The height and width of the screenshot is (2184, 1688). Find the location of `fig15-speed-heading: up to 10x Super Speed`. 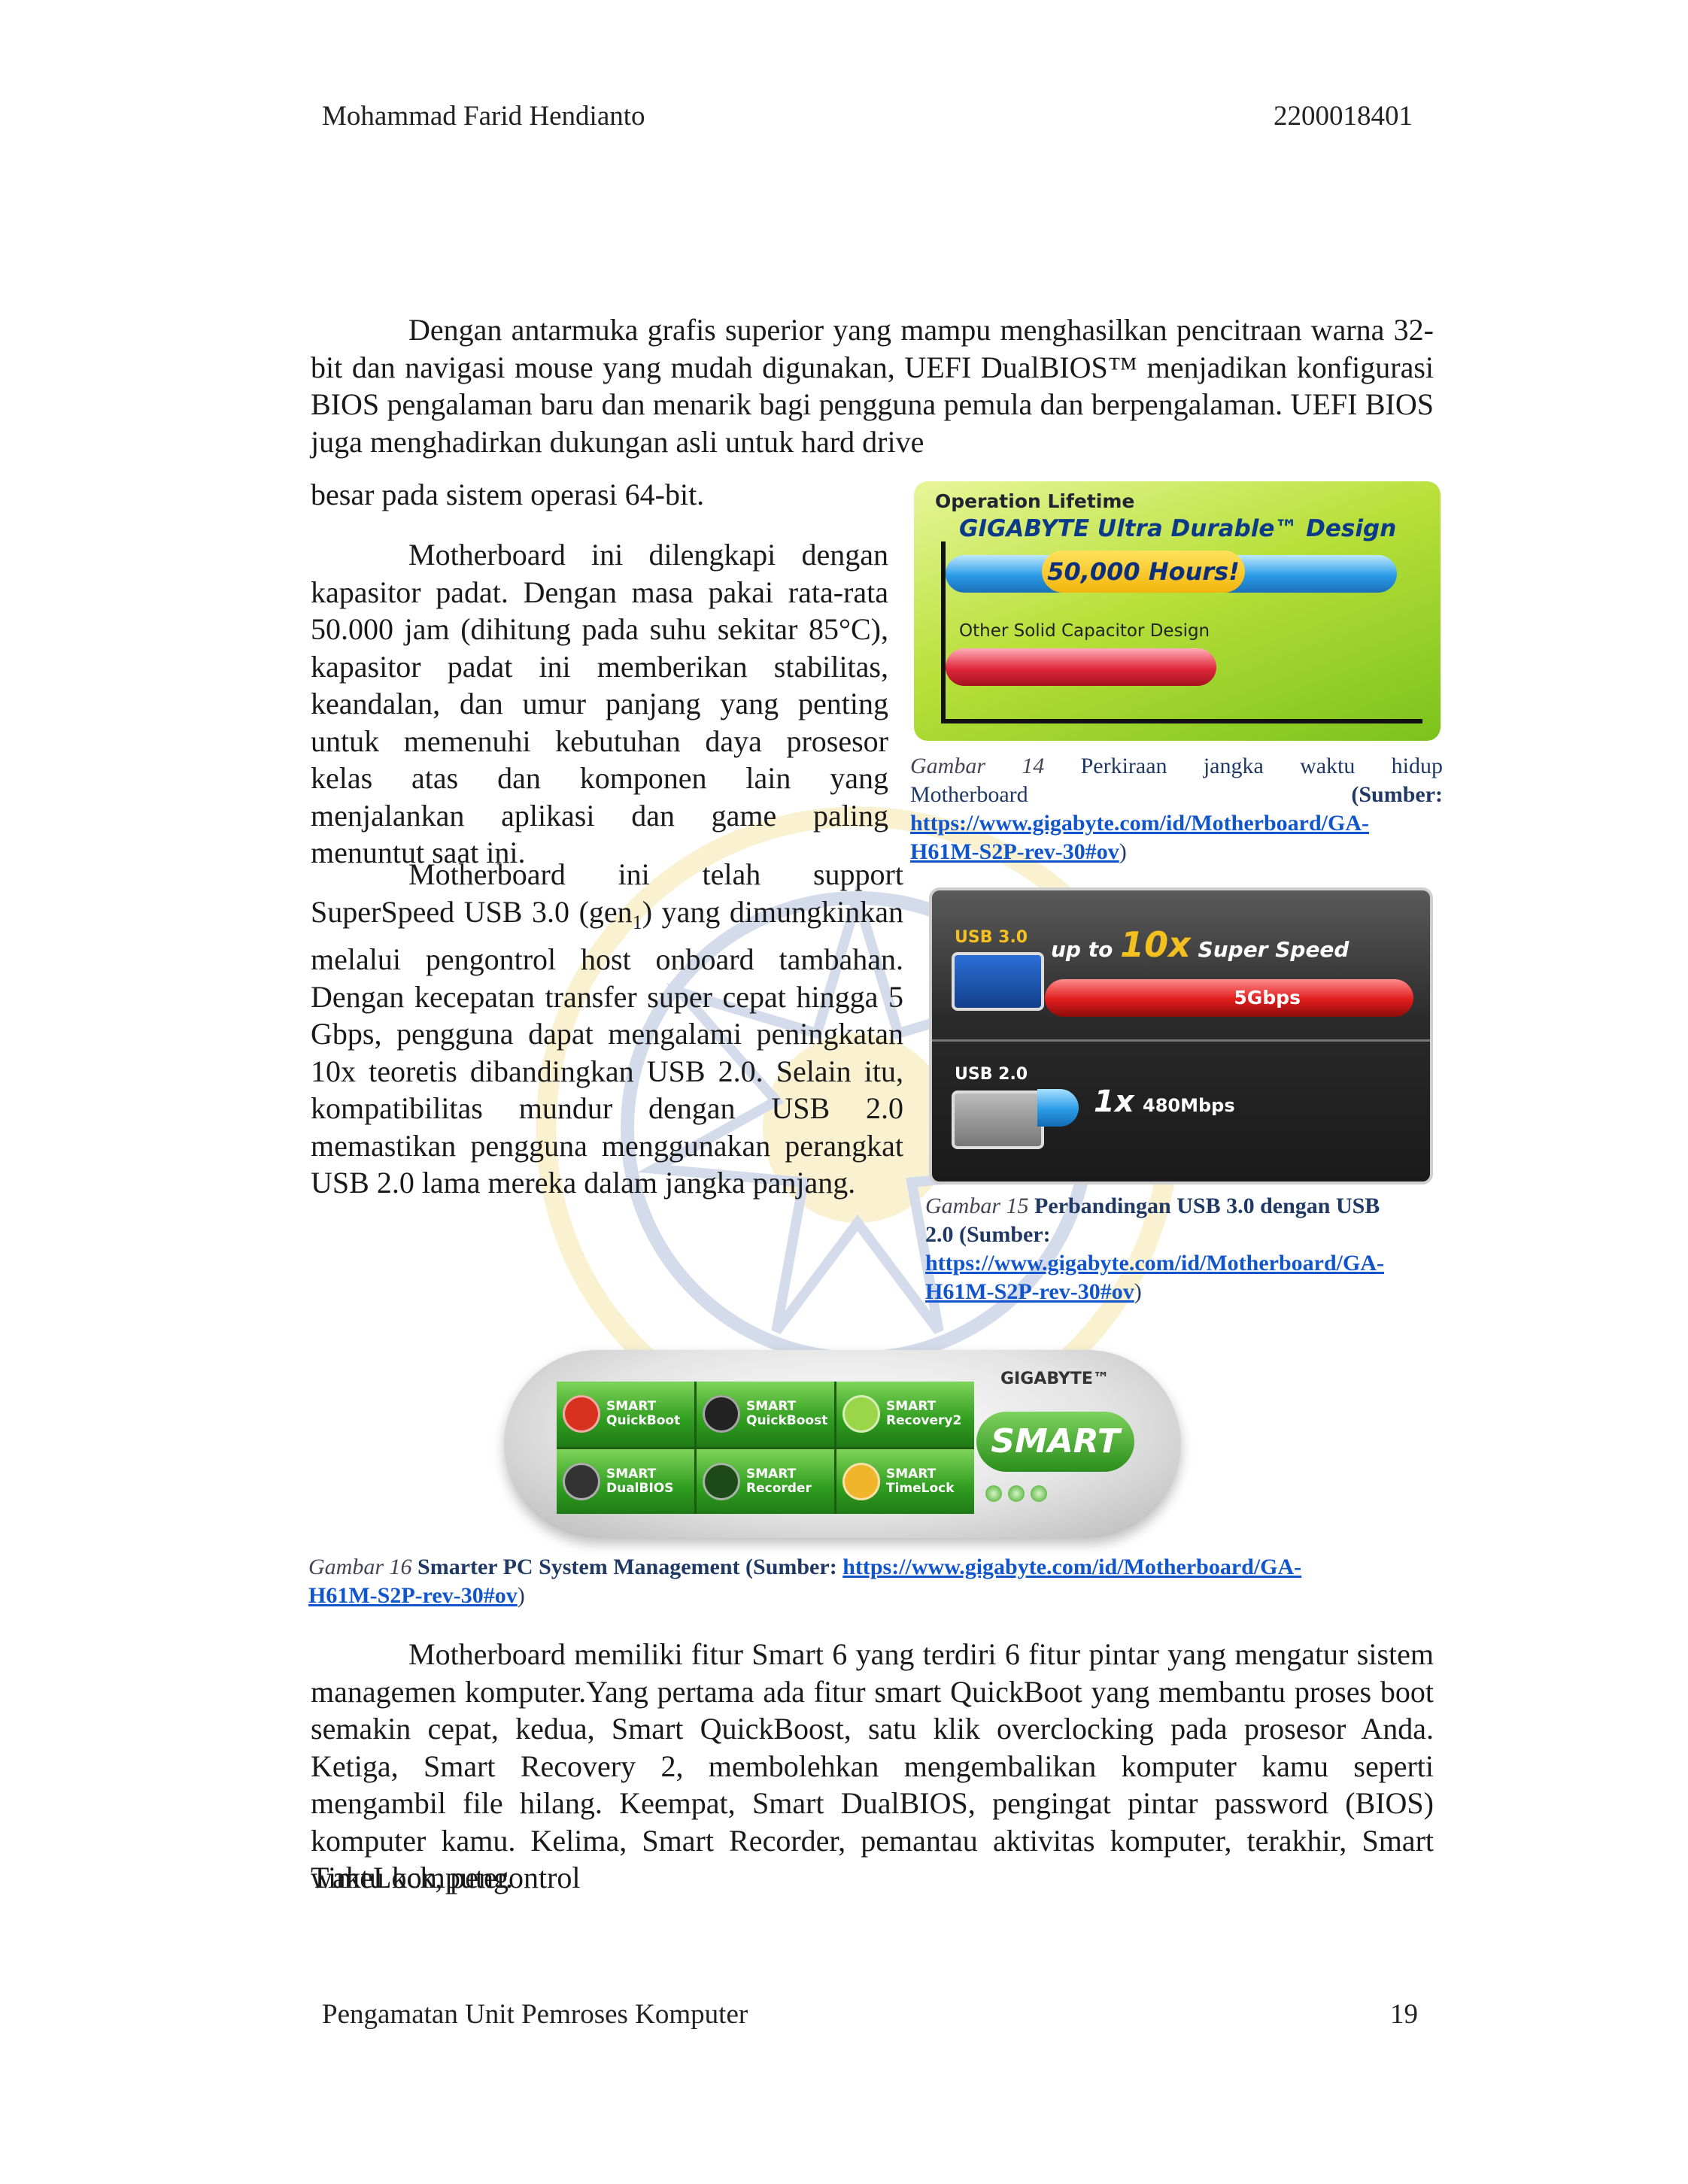

fig15-speed-heading: up to 10x Super Speed is located at coordinates (1200, 945).